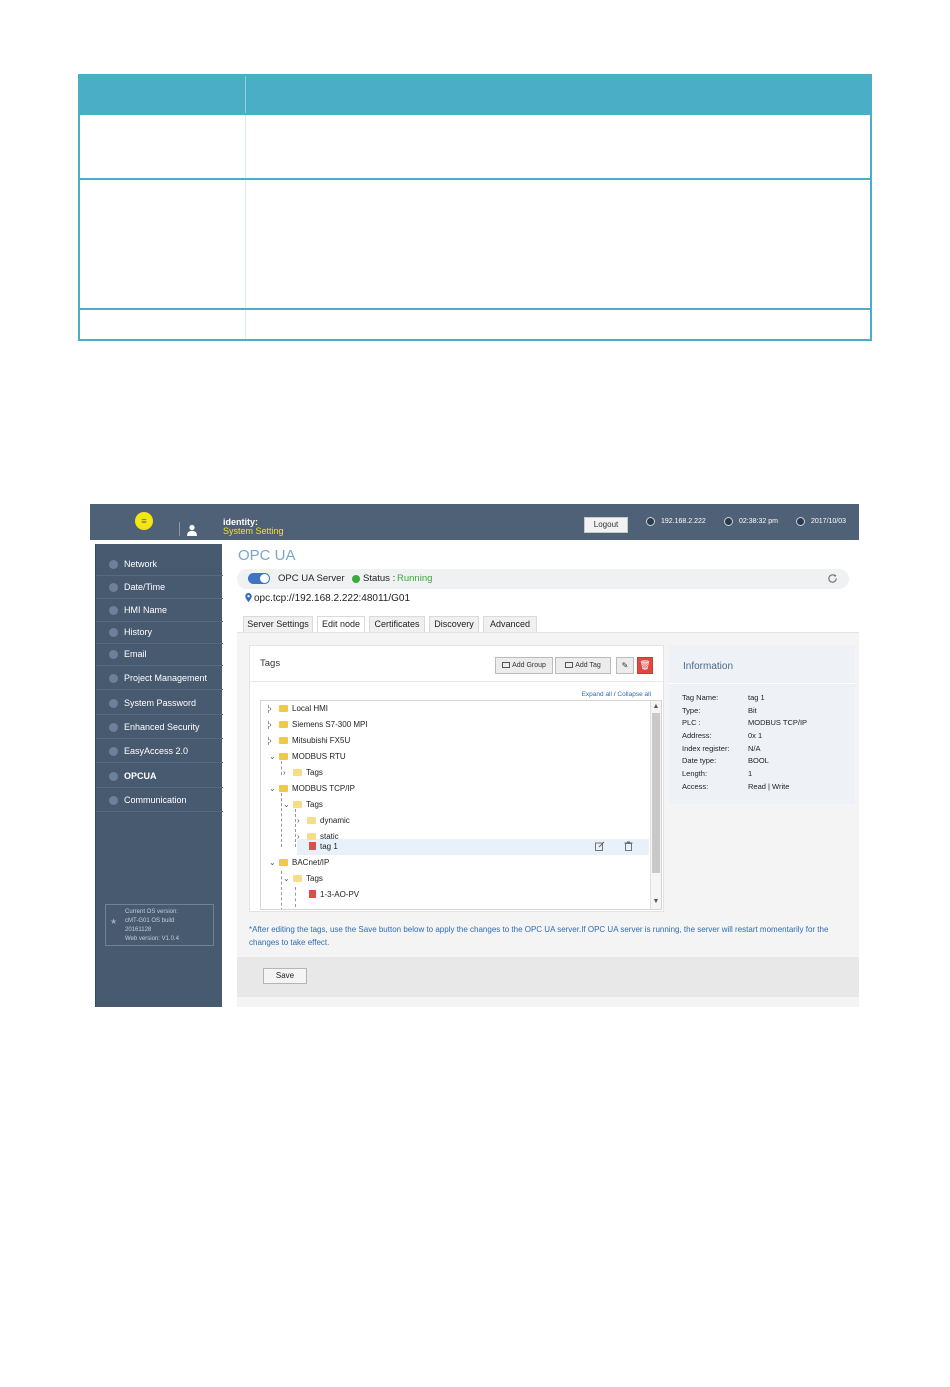  I want to click on scroll-down-icon: ▼, so click(656, 902).